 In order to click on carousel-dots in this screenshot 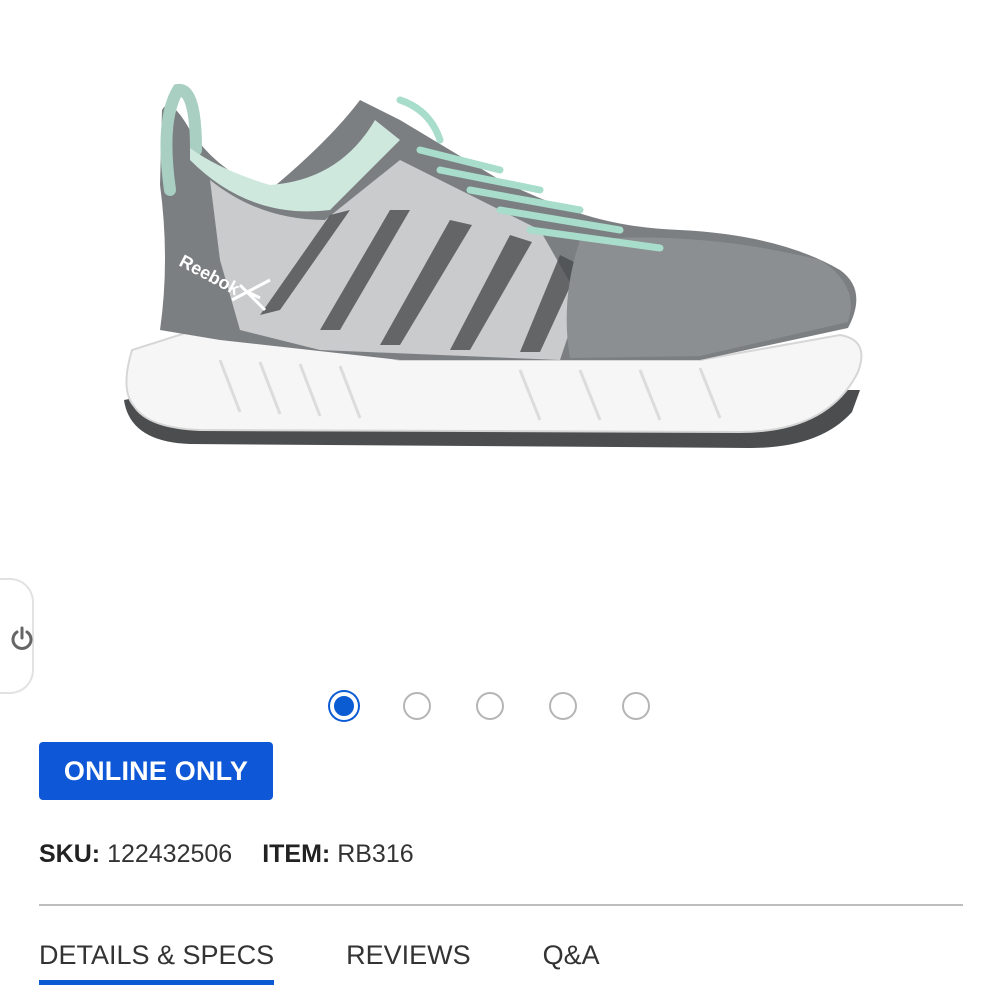, I will do `click(490, 706)`.